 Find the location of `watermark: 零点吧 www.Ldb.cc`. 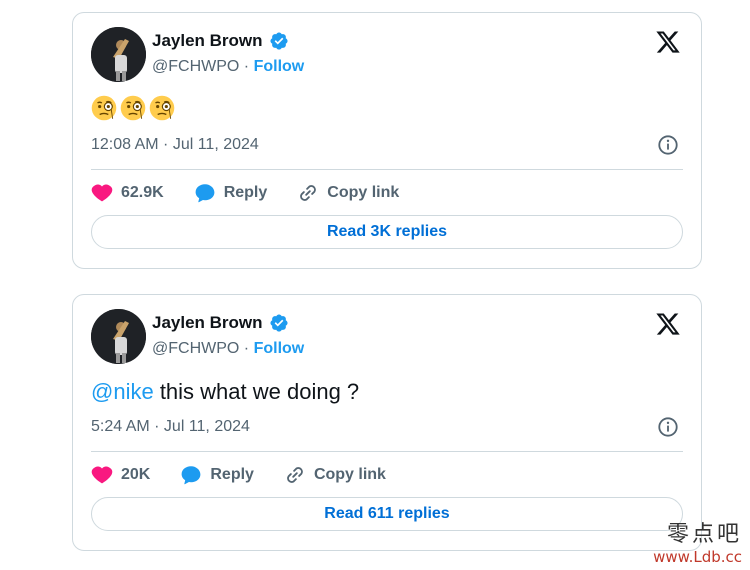

watermark: 零点吧 www.Ldb.cc is located at coordinates (697, 541).